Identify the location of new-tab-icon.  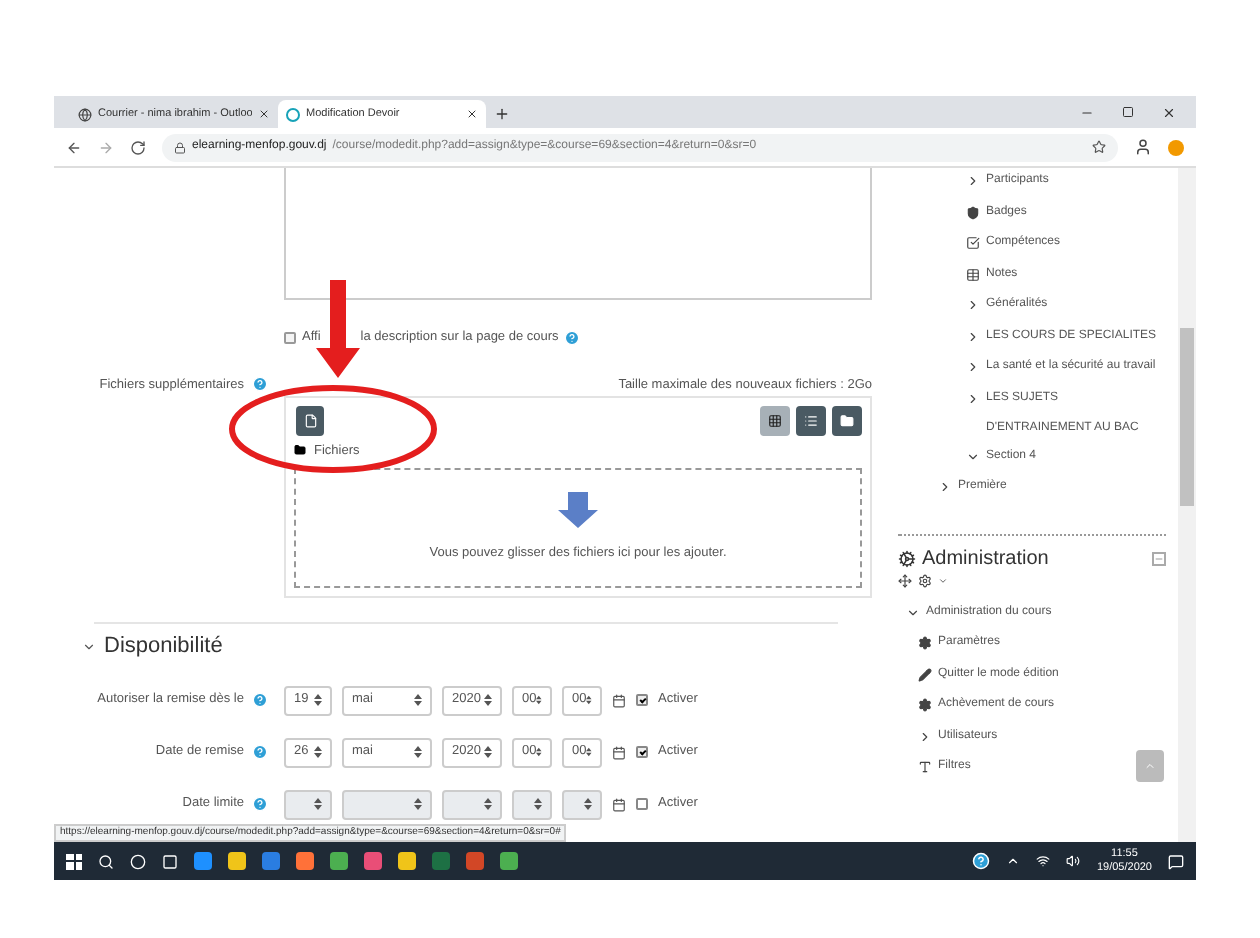
(502, 114).